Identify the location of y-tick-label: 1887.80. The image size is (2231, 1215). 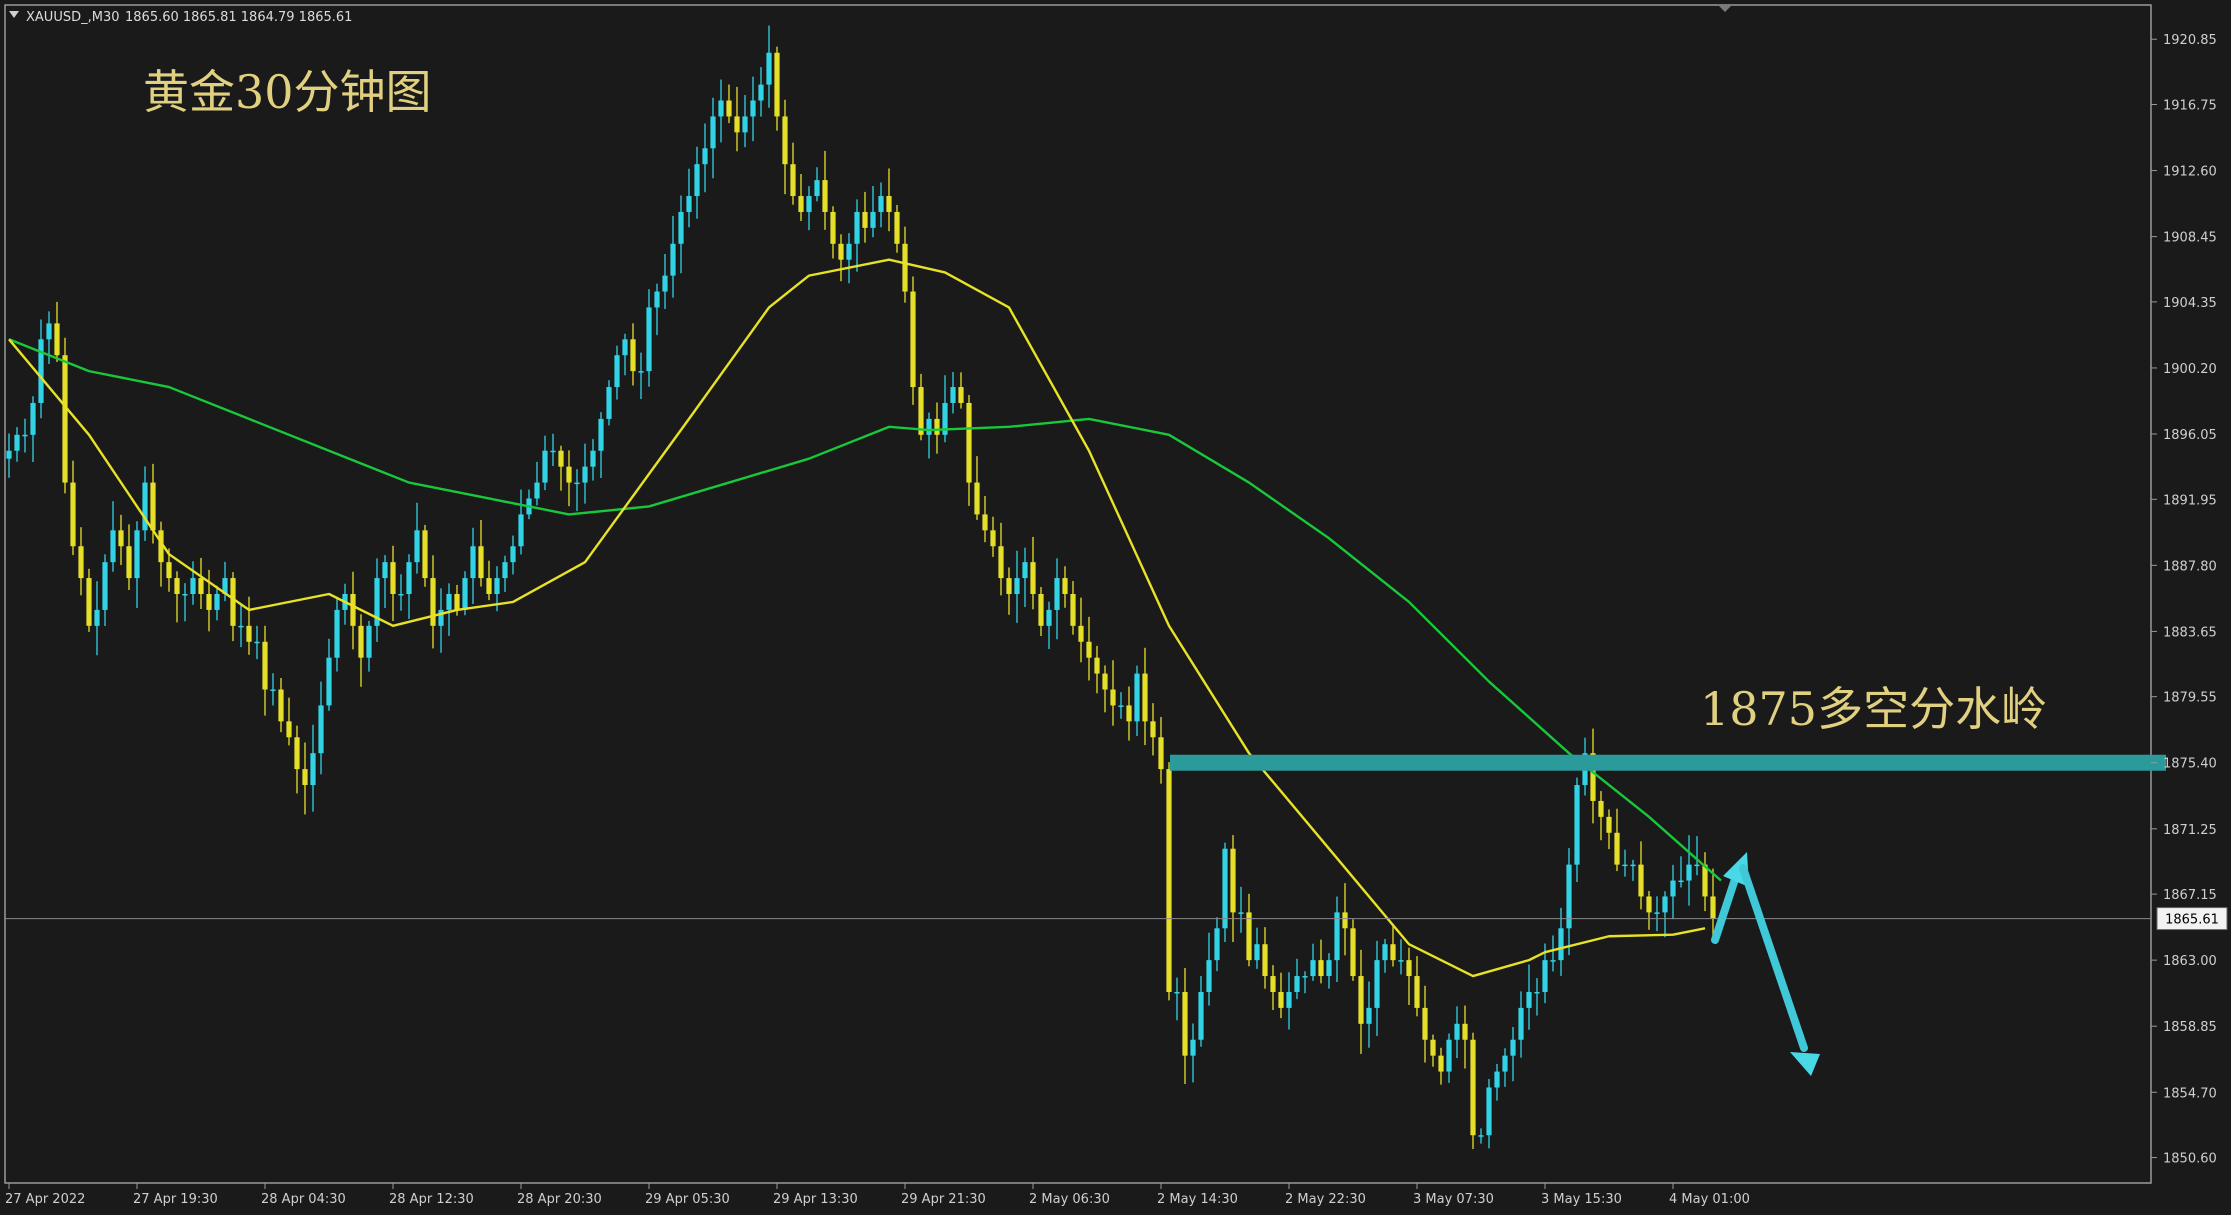
(2190, 566).